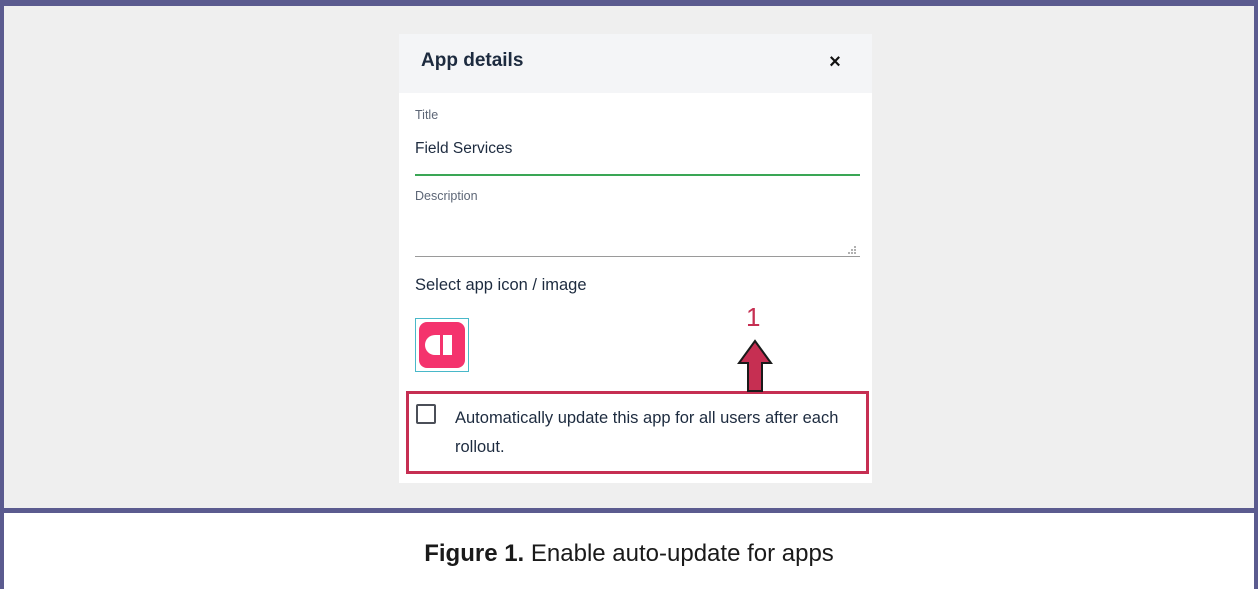 This screenshot has width=1258, height=589. What do you see at coordinates (463, 149) in the screenshot?
I see `title-input: Field Services` at bounding box center [463, 149].